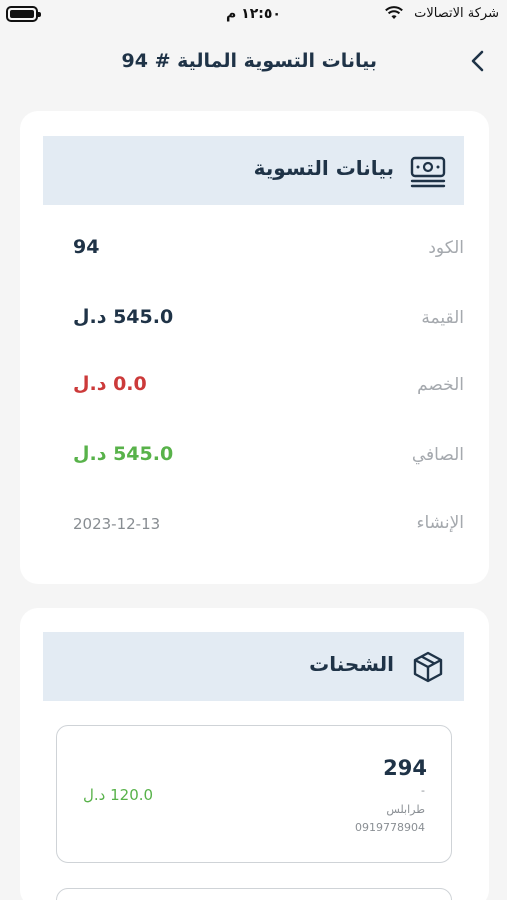 This screenshot has height=900, width=507. I want to click on code-label: الكود, so click(446, 248).